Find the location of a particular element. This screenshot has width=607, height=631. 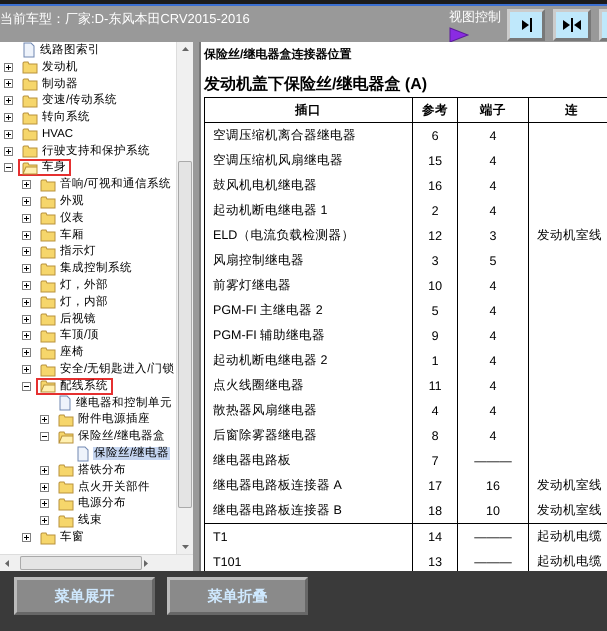

table-cell: 起动机电缆 is located at coordinates (569, 561).